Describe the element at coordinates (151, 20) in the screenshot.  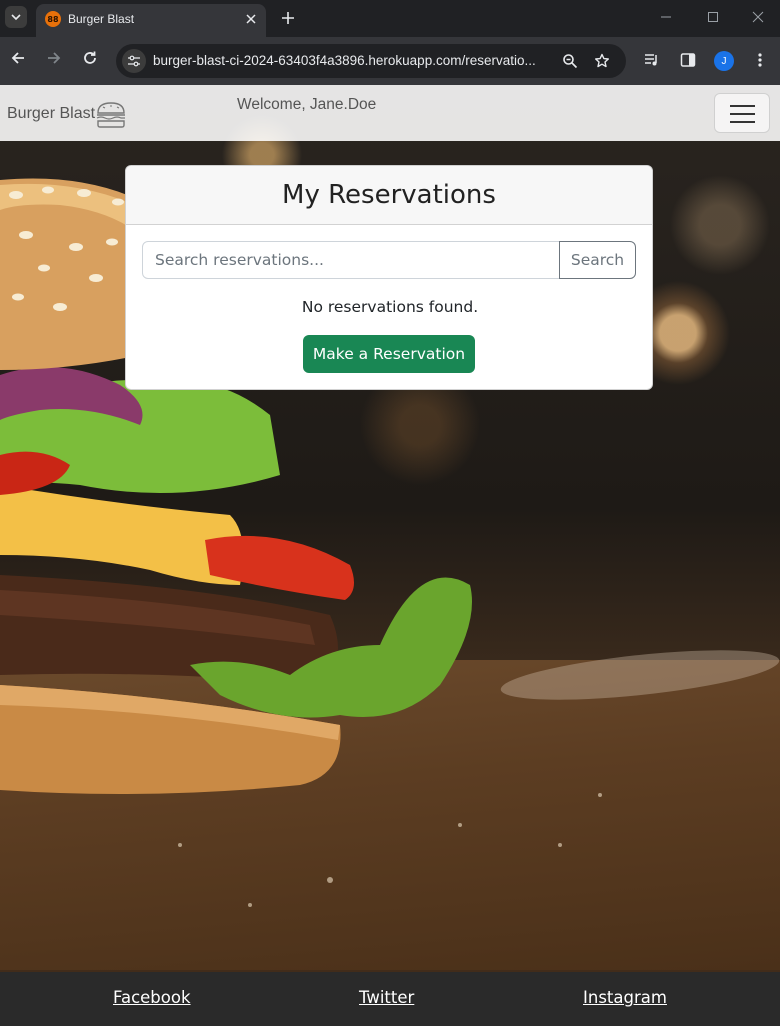
I see `browser-tab: 88 Burger Blast` at that location.